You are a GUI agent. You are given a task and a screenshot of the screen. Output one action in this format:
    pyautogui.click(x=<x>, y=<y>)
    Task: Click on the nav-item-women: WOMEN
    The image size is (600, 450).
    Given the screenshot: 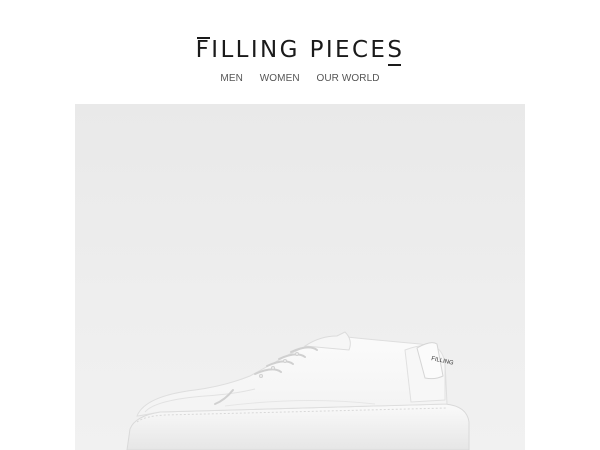 What is the action you would take?
    pyautogui.click(x=280, y=79)
    